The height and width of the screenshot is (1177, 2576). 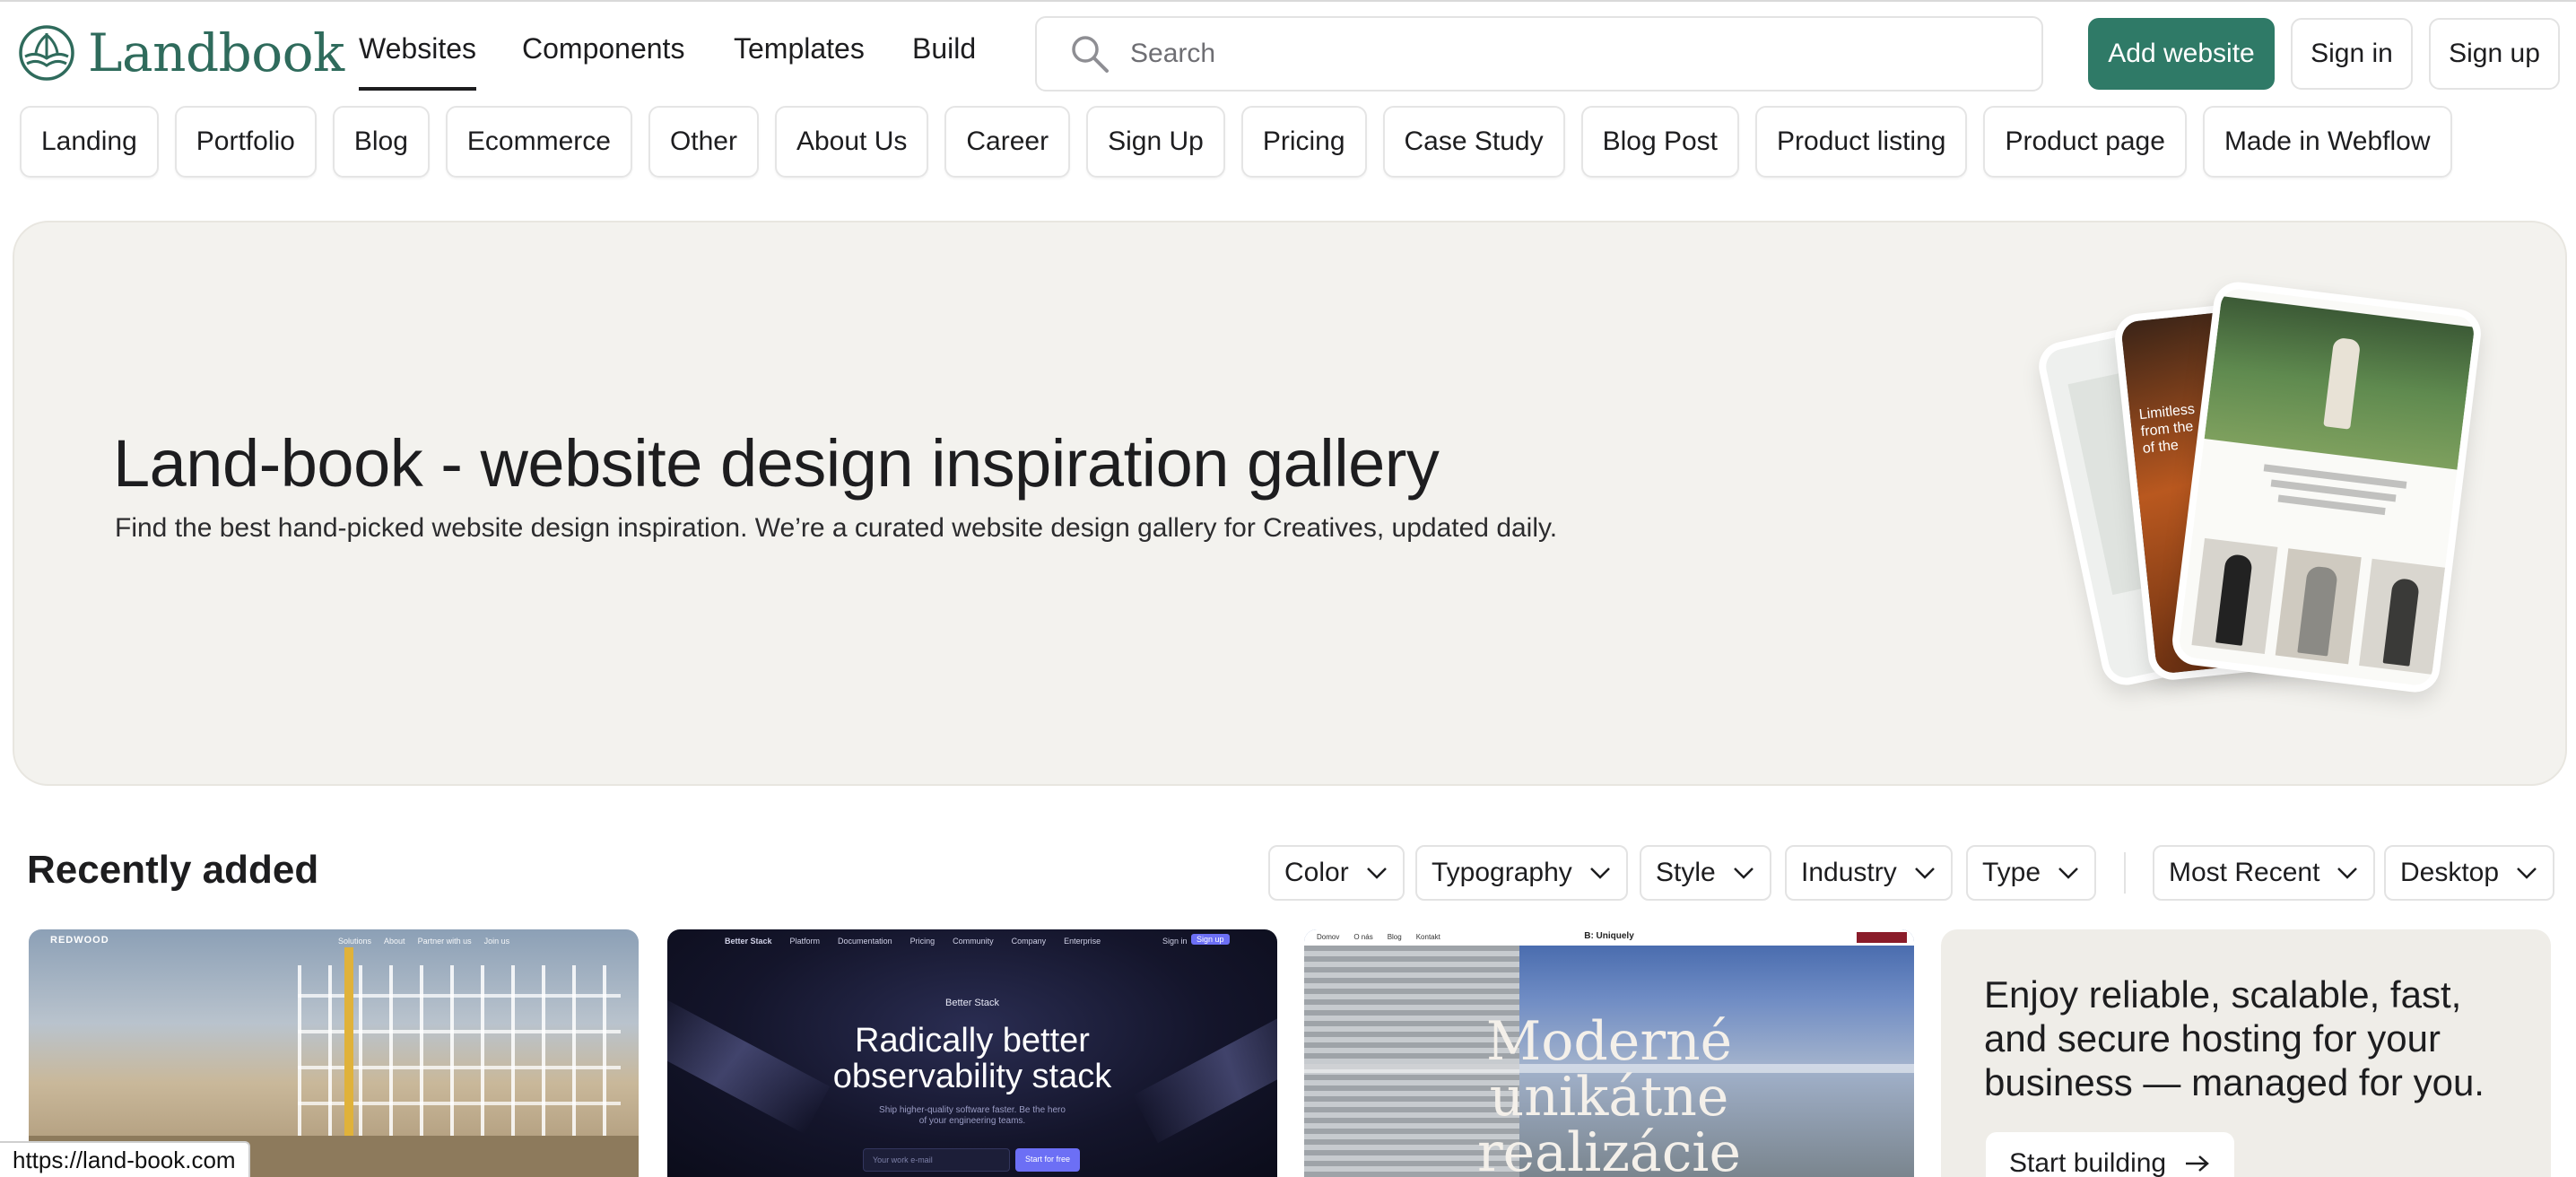 I want to click on filter-label: Industry, so click(x=1849, y=873).